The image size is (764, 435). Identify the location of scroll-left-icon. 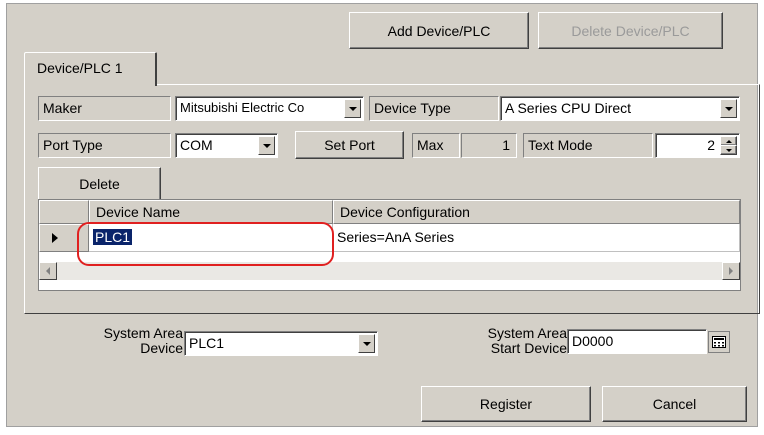
(48, 271).